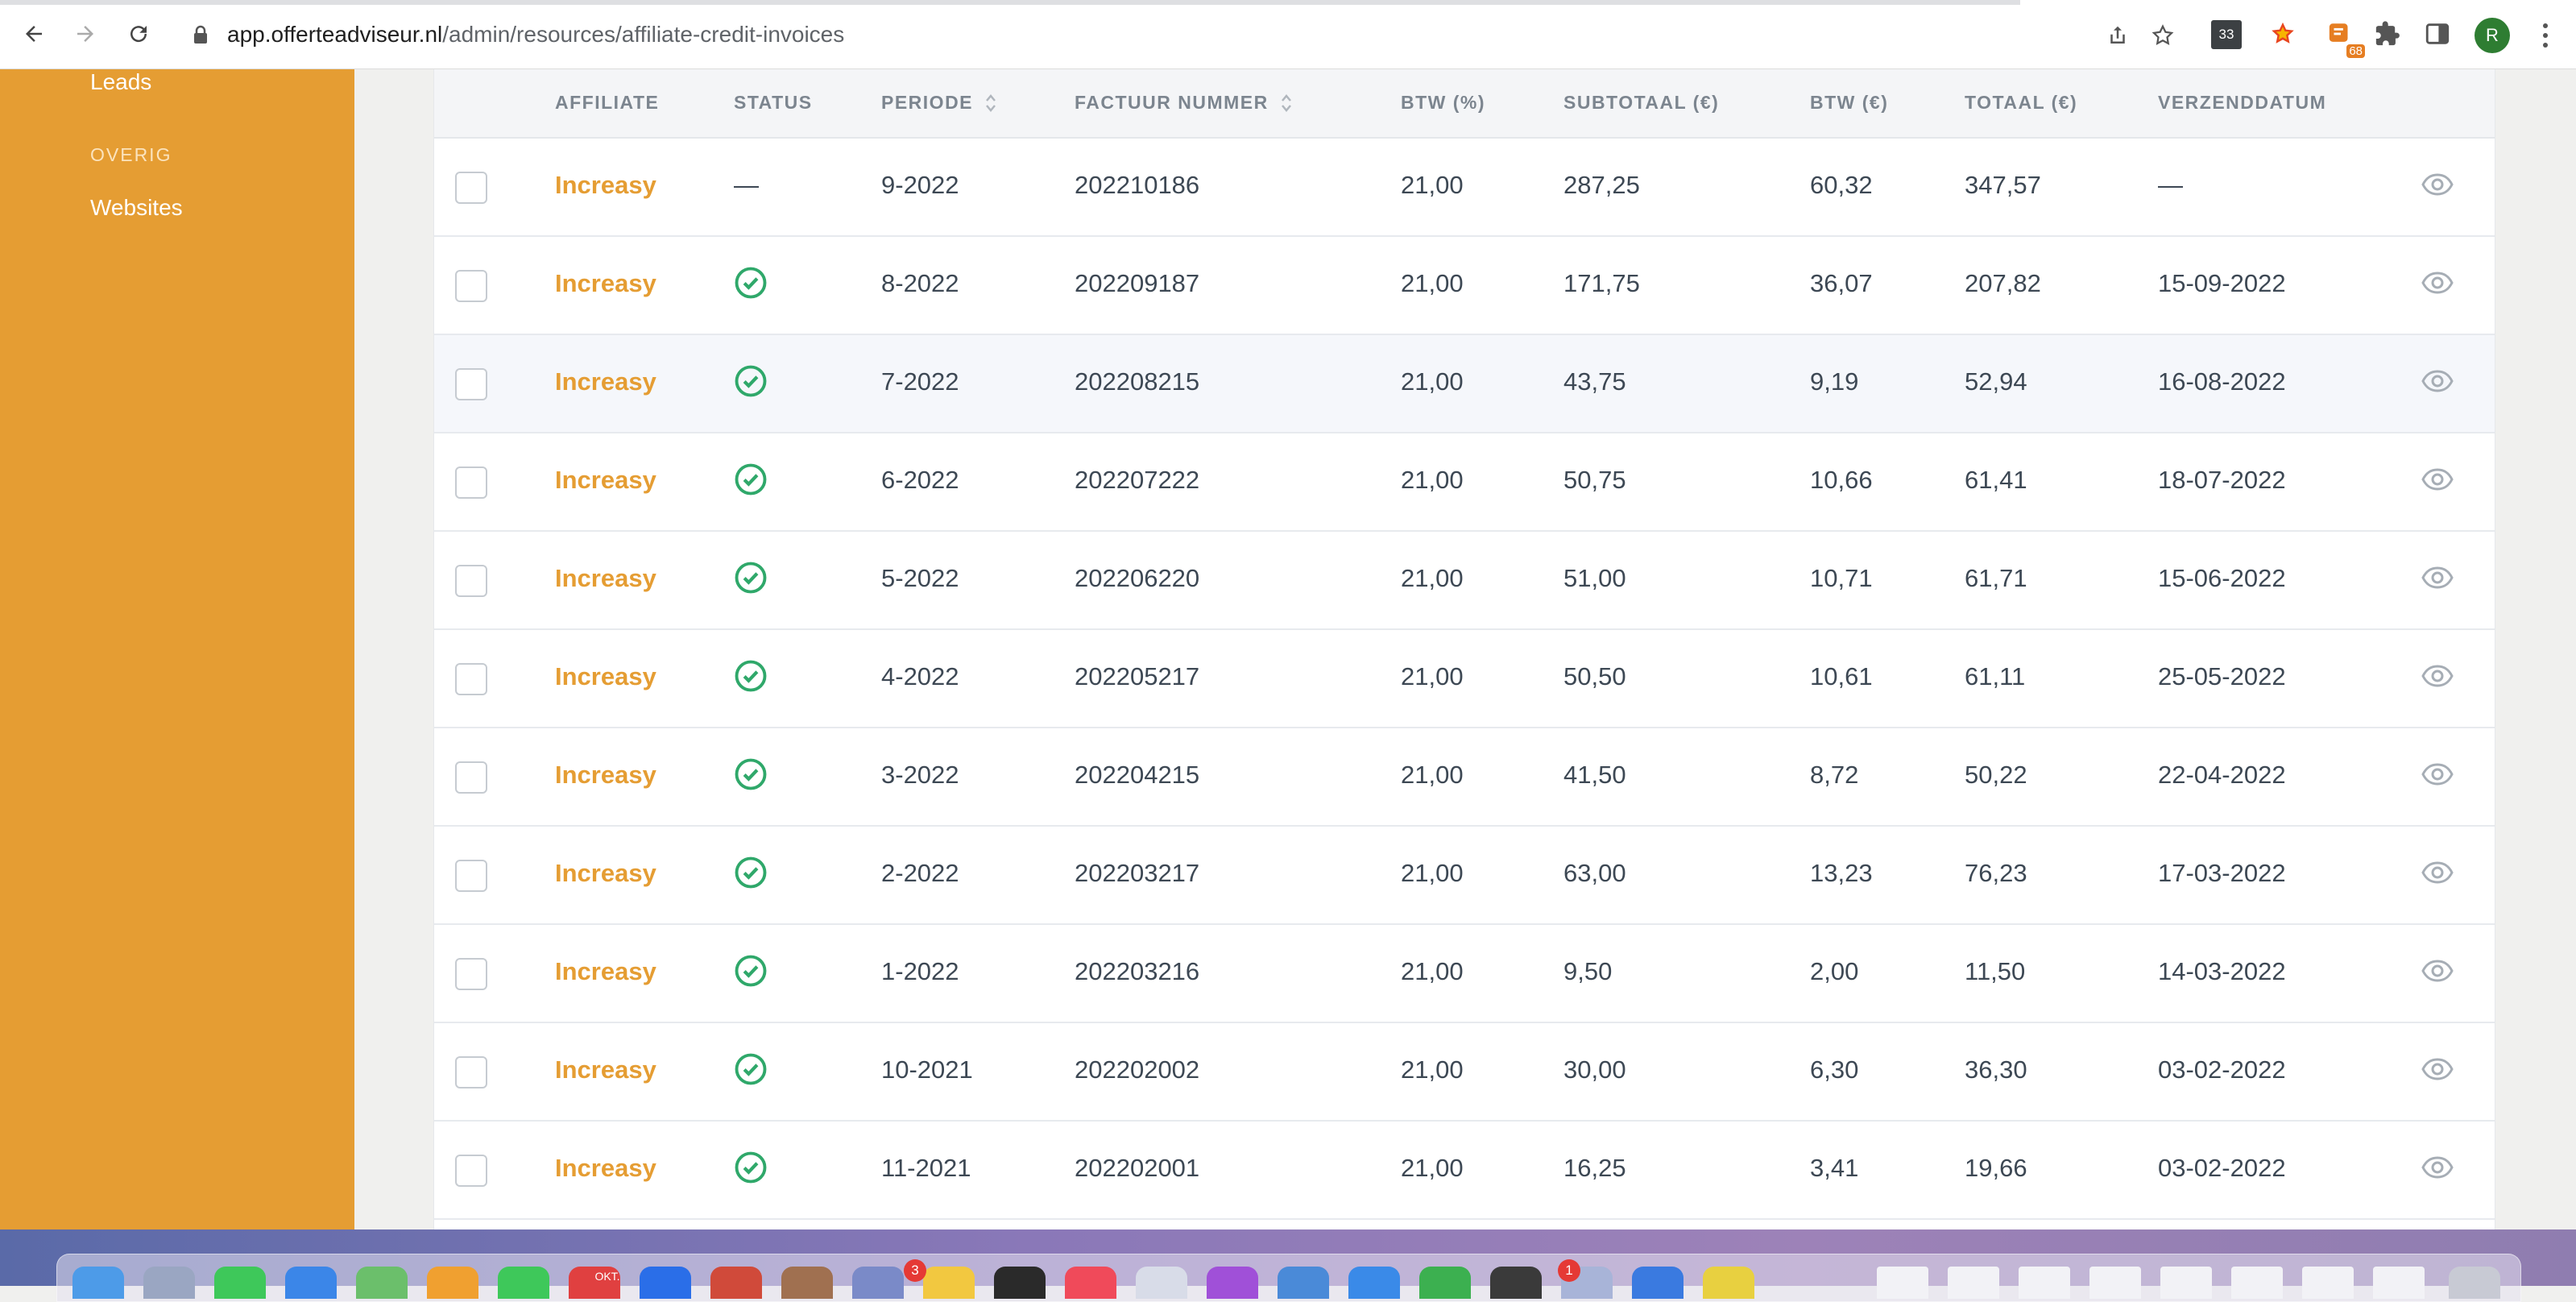  Describe the element at coordinates (949, 1283) in the screenshot. I see `notes-icon` at that location.